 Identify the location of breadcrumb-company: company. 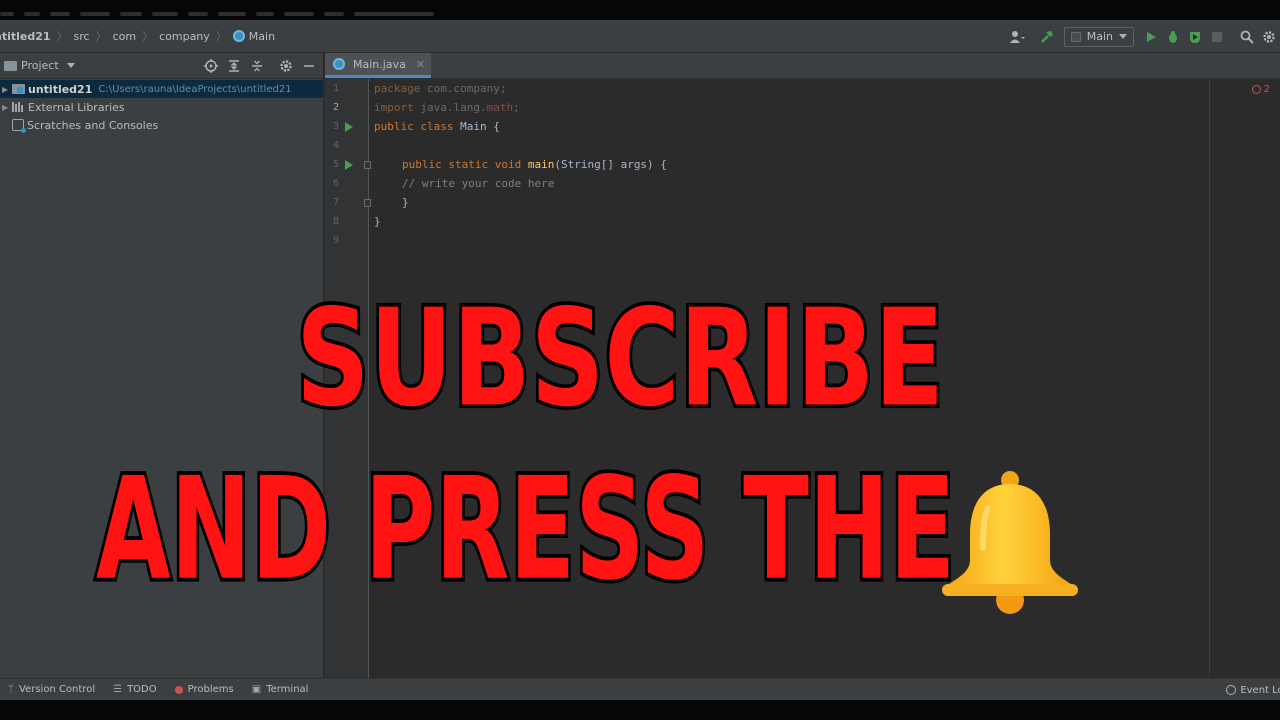
(184, 36).